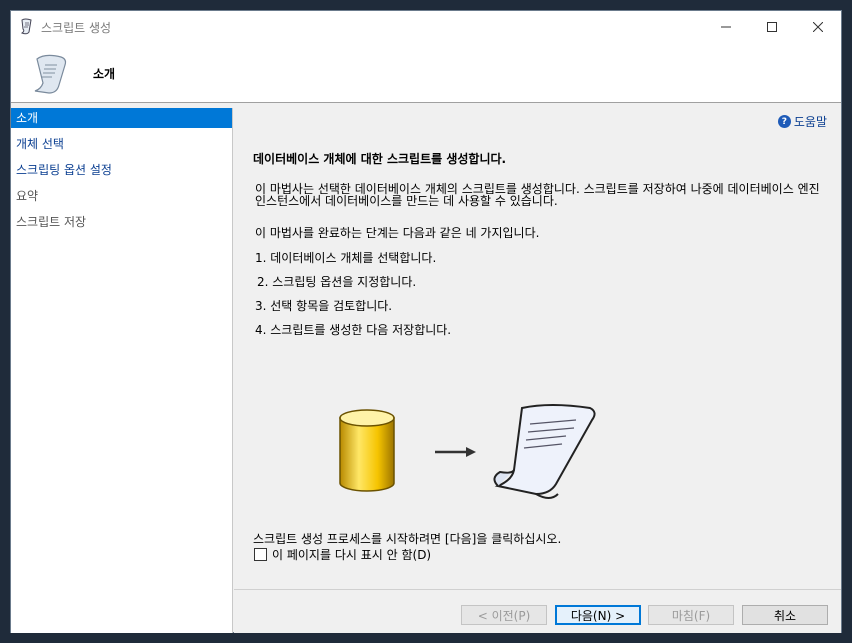 The height and width of the screenshot is (643, 852). Describe the element at coordinates (504, 615) in the screenshot. I see `previous-button: < 이전(P)` at that location.